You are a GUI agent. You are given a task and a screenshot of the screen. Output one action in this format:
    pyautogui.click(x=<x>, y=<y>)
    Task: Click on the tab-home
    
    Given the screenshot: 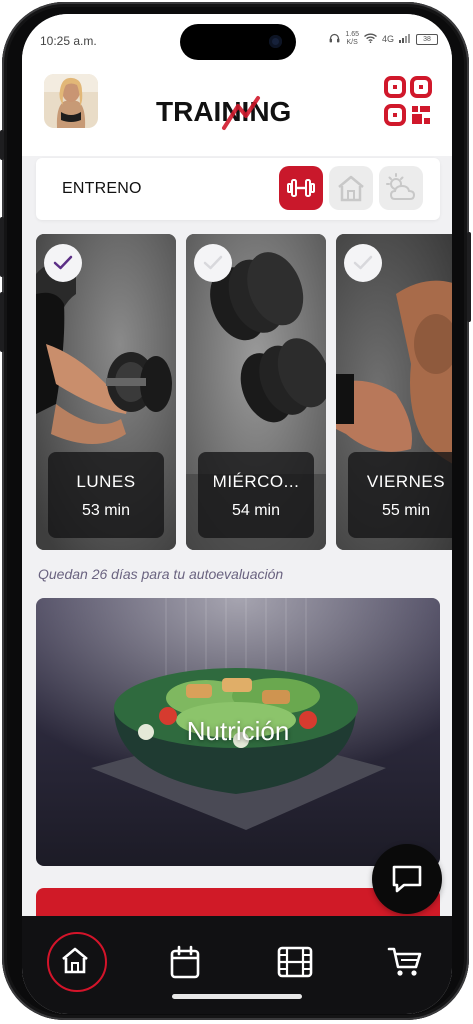 What is the action you would take?
    pyautogui.click(x=351, y=188)
    